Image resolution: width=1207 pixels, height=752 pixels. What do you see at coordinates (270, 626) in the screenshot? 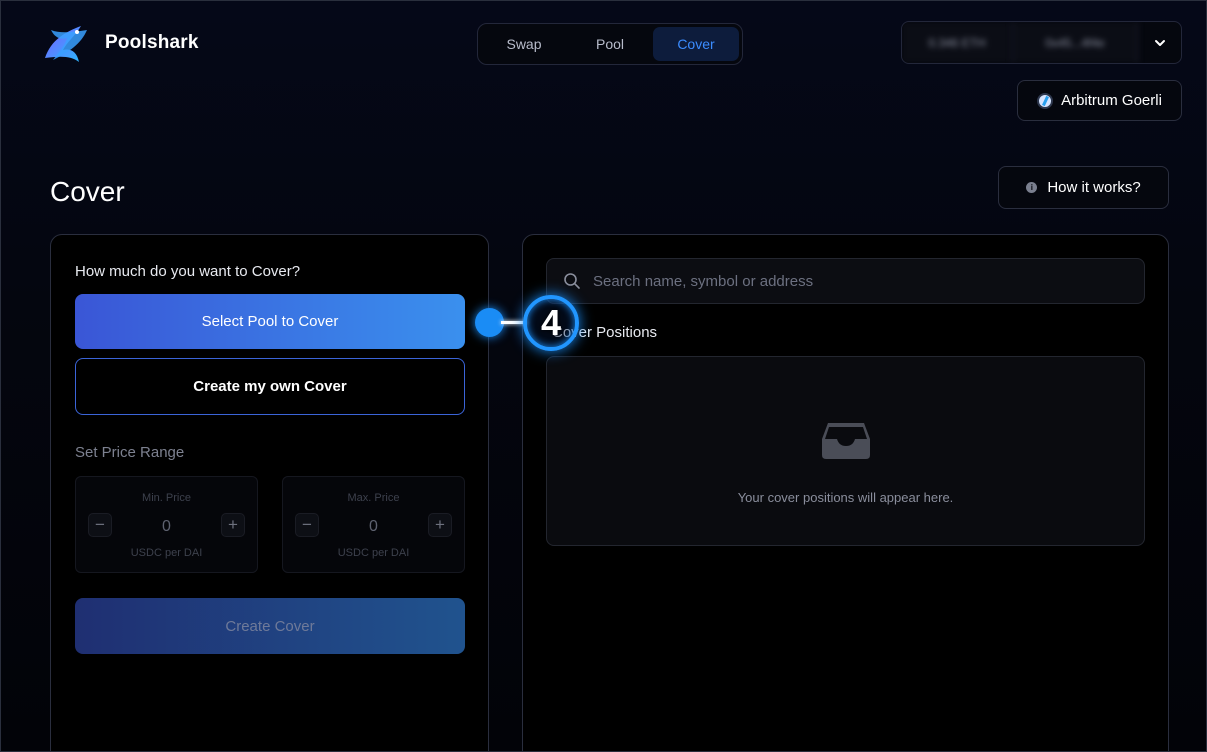
I see `create-cover-button: Create Cover` at bounding box center [270, 626].